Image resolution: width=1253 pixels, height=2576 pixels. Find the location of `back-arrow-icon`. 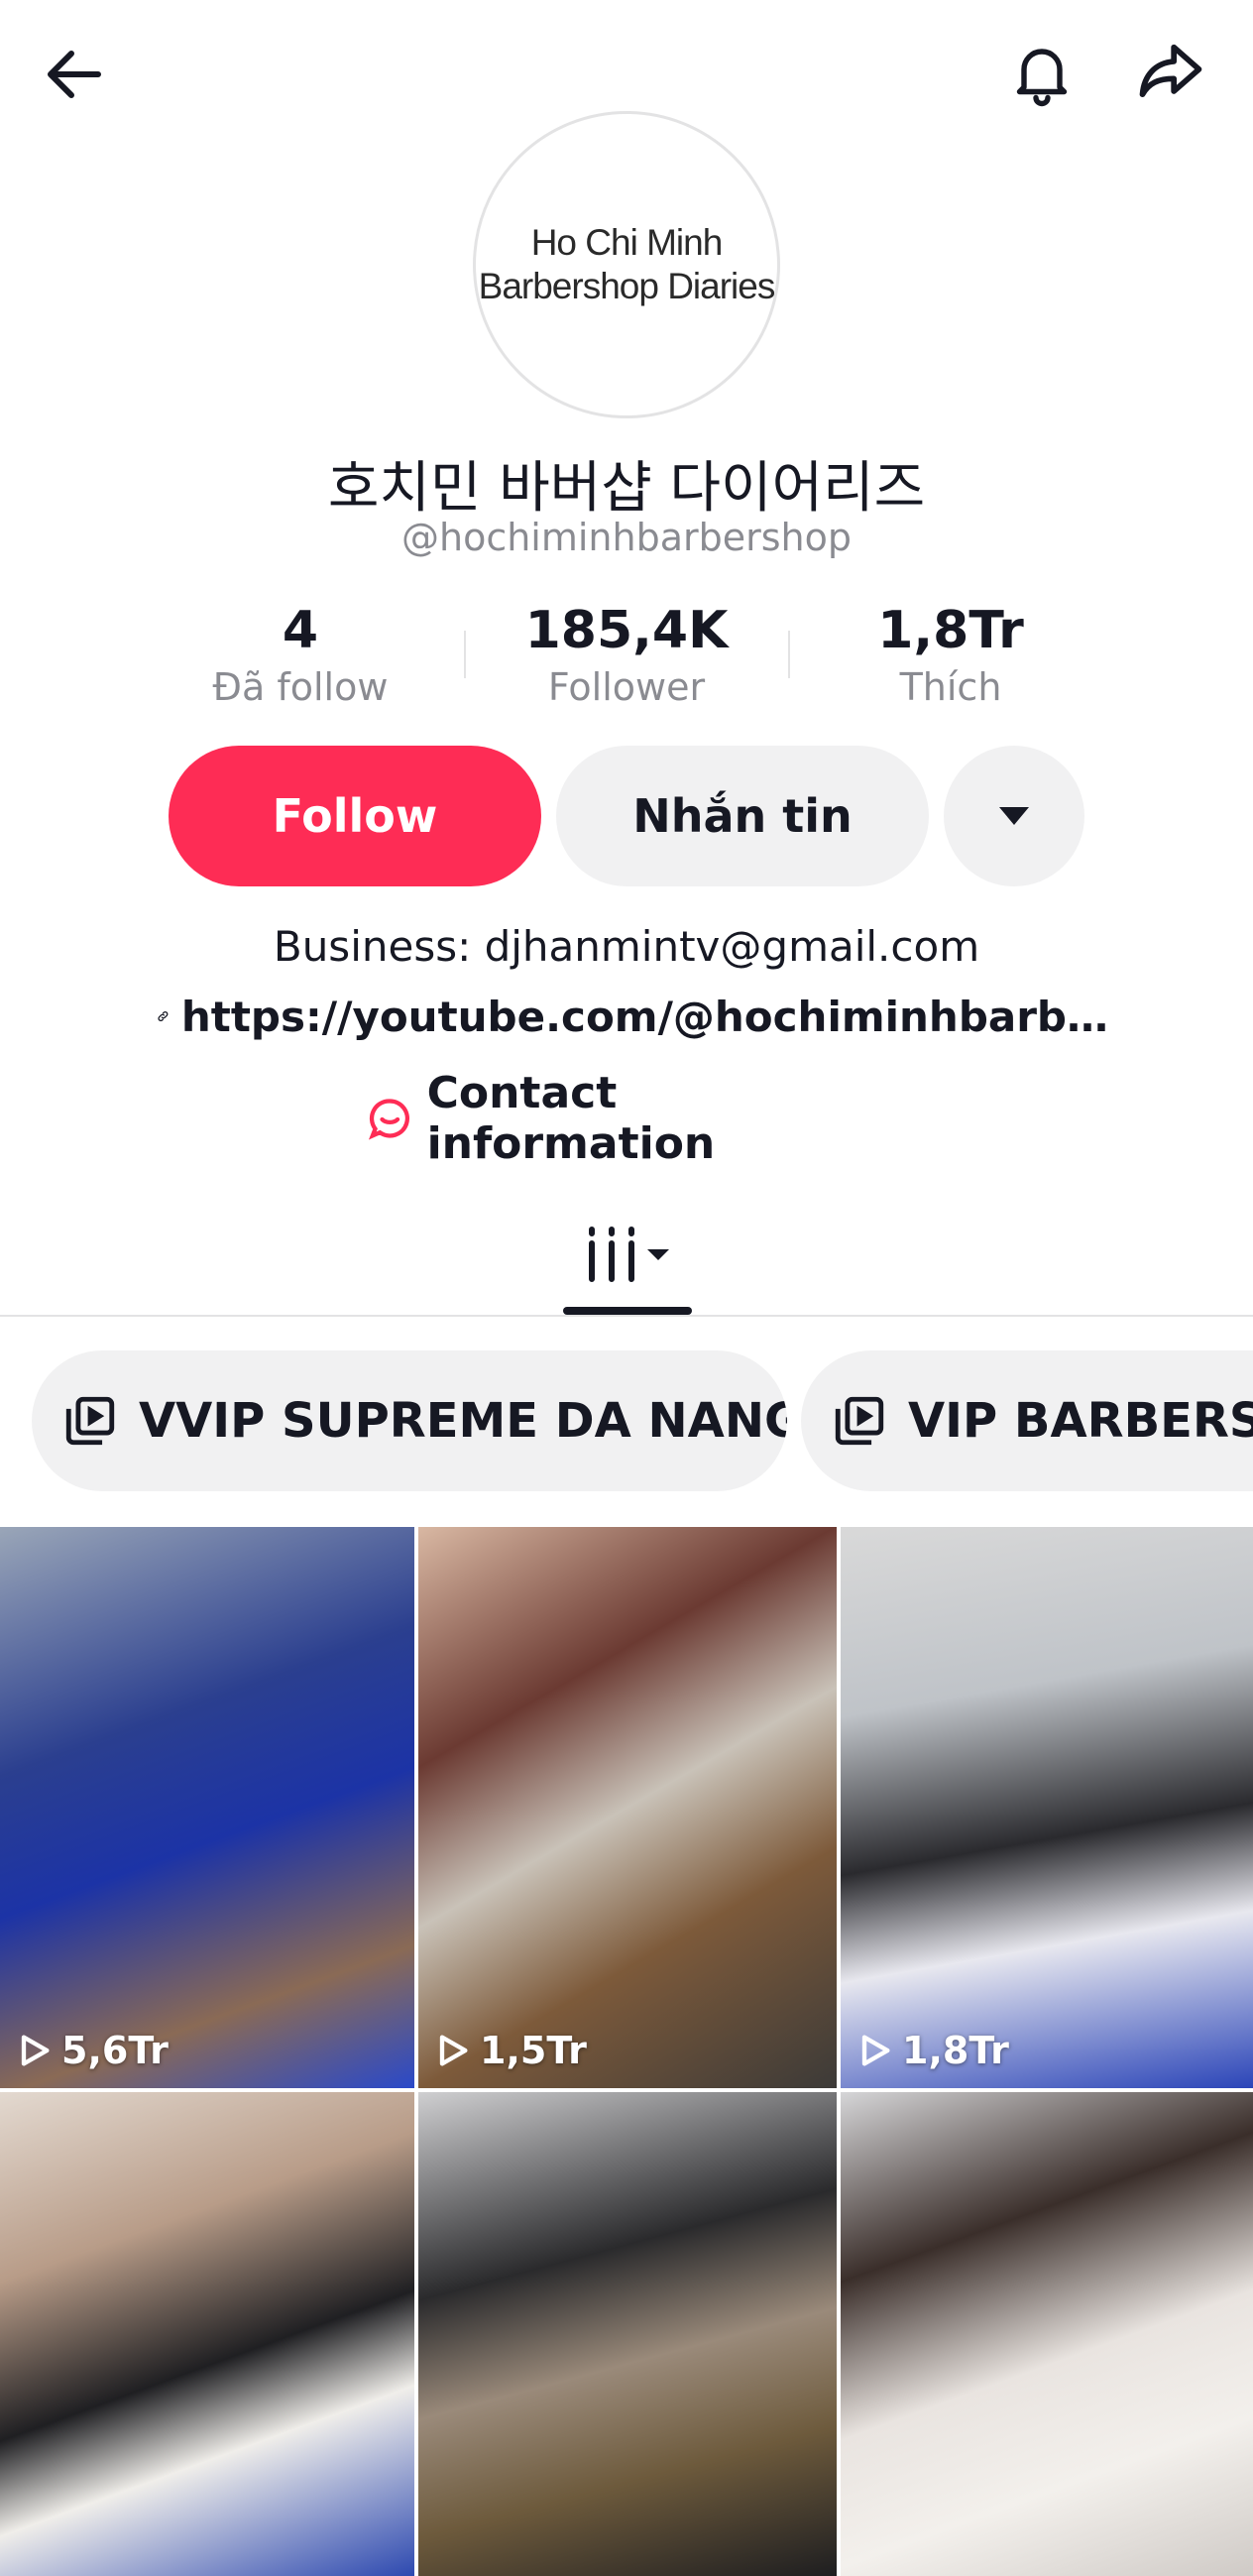

back-arrow-icon is located at coordinates (74, 75).